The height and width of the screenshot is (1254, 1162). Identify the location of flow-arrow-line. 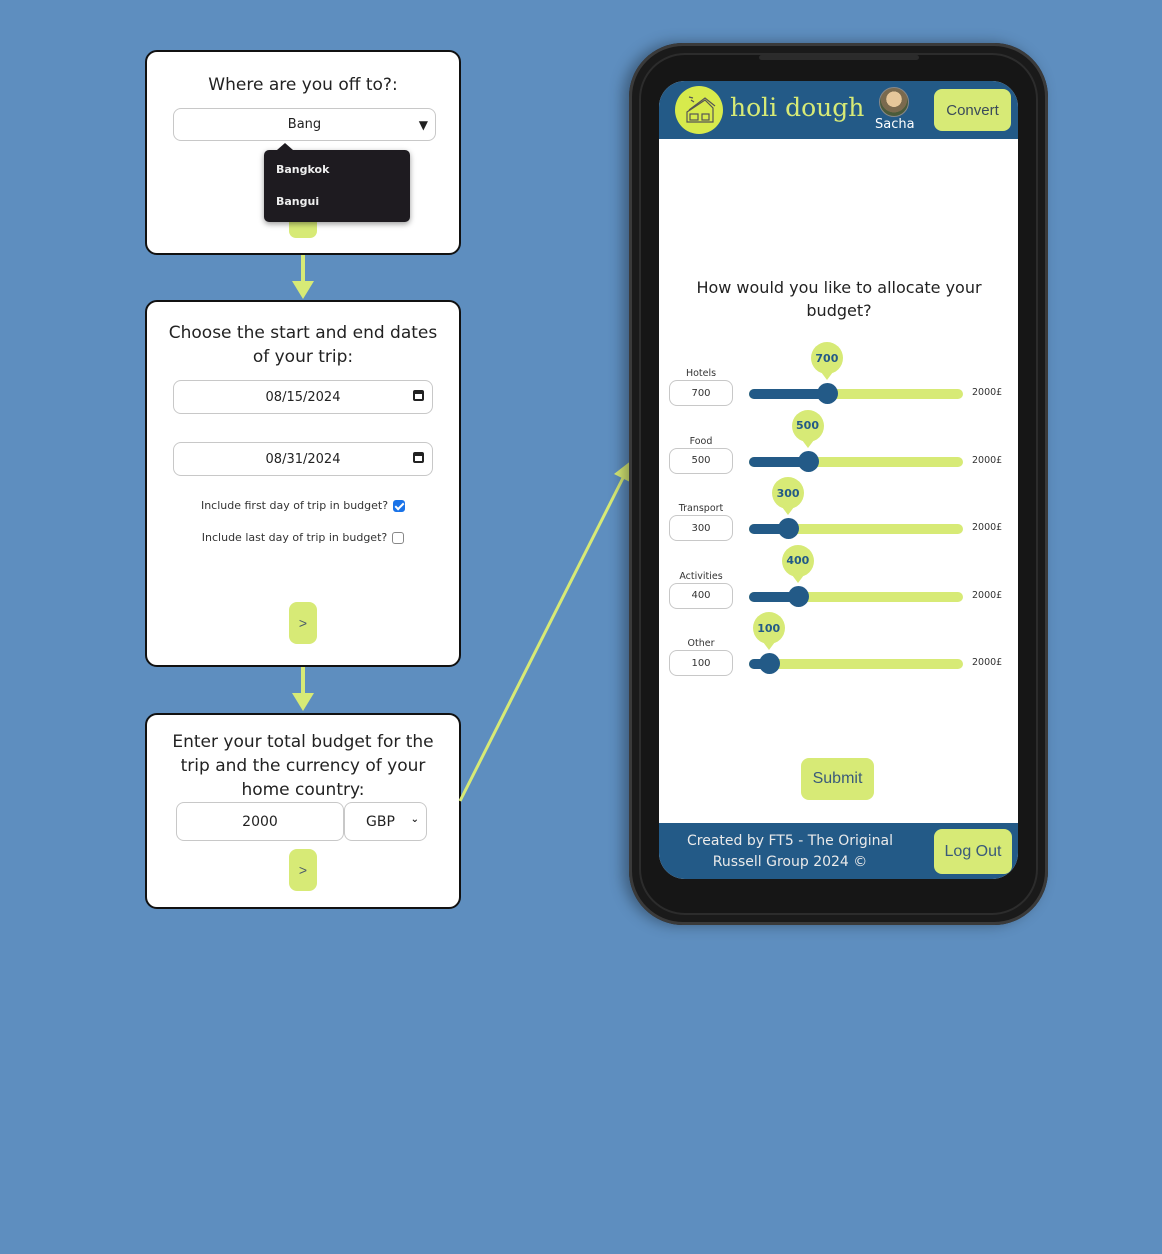
(542, 637).